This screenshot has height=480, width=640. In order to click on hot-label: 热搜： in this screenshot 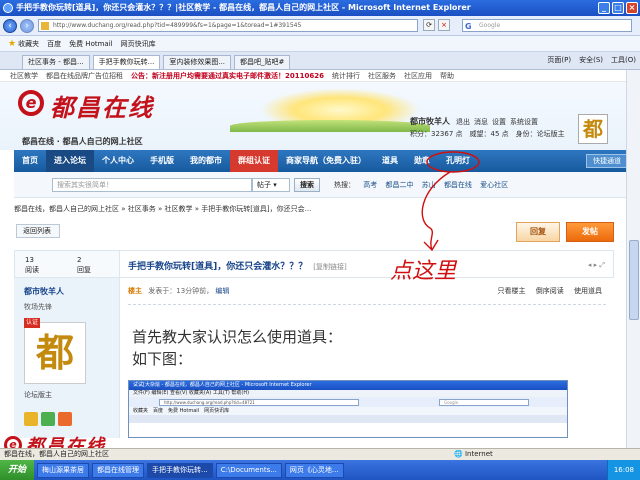, I will do `click(344, 185)`.